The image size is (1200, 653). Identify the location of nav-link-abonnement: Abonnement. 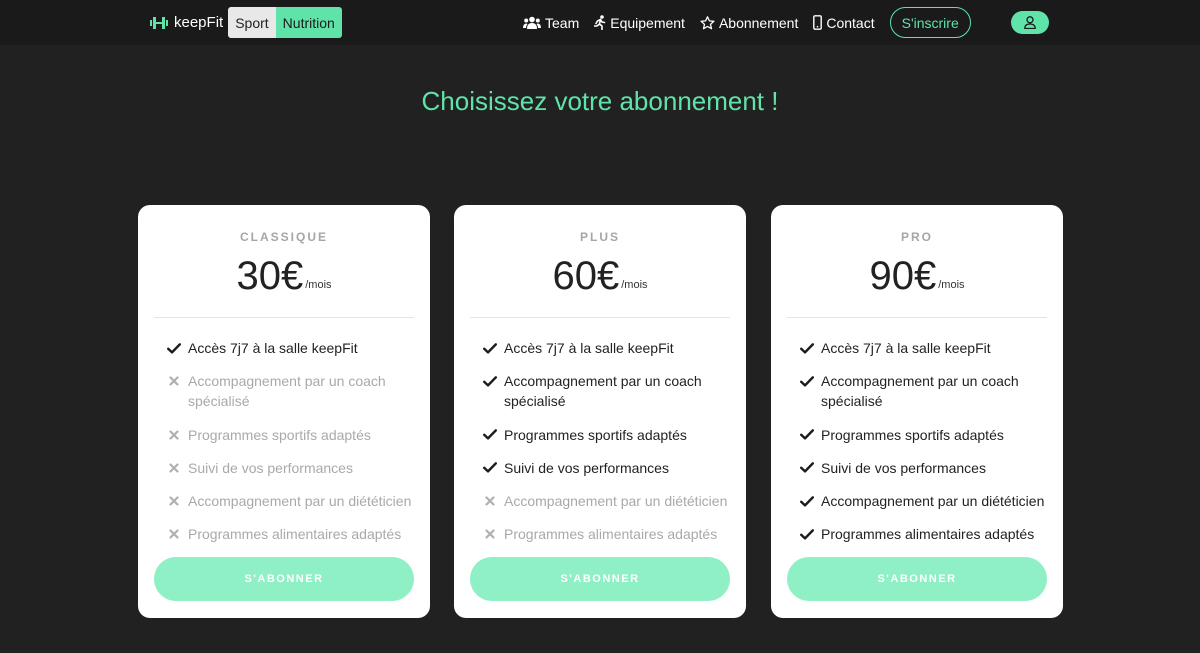
(749, 23).